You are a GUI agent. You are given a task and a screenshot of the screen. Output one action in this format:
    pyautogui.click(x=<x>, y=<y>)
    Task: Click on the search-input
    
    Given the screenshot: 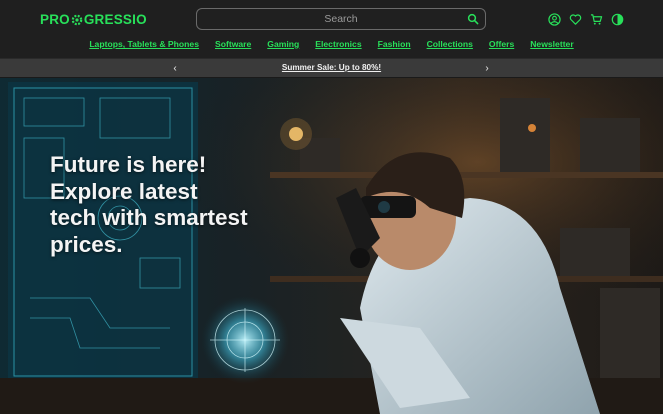 What is the action you would take?
    pyautogui.click(x=341, y=19)
    